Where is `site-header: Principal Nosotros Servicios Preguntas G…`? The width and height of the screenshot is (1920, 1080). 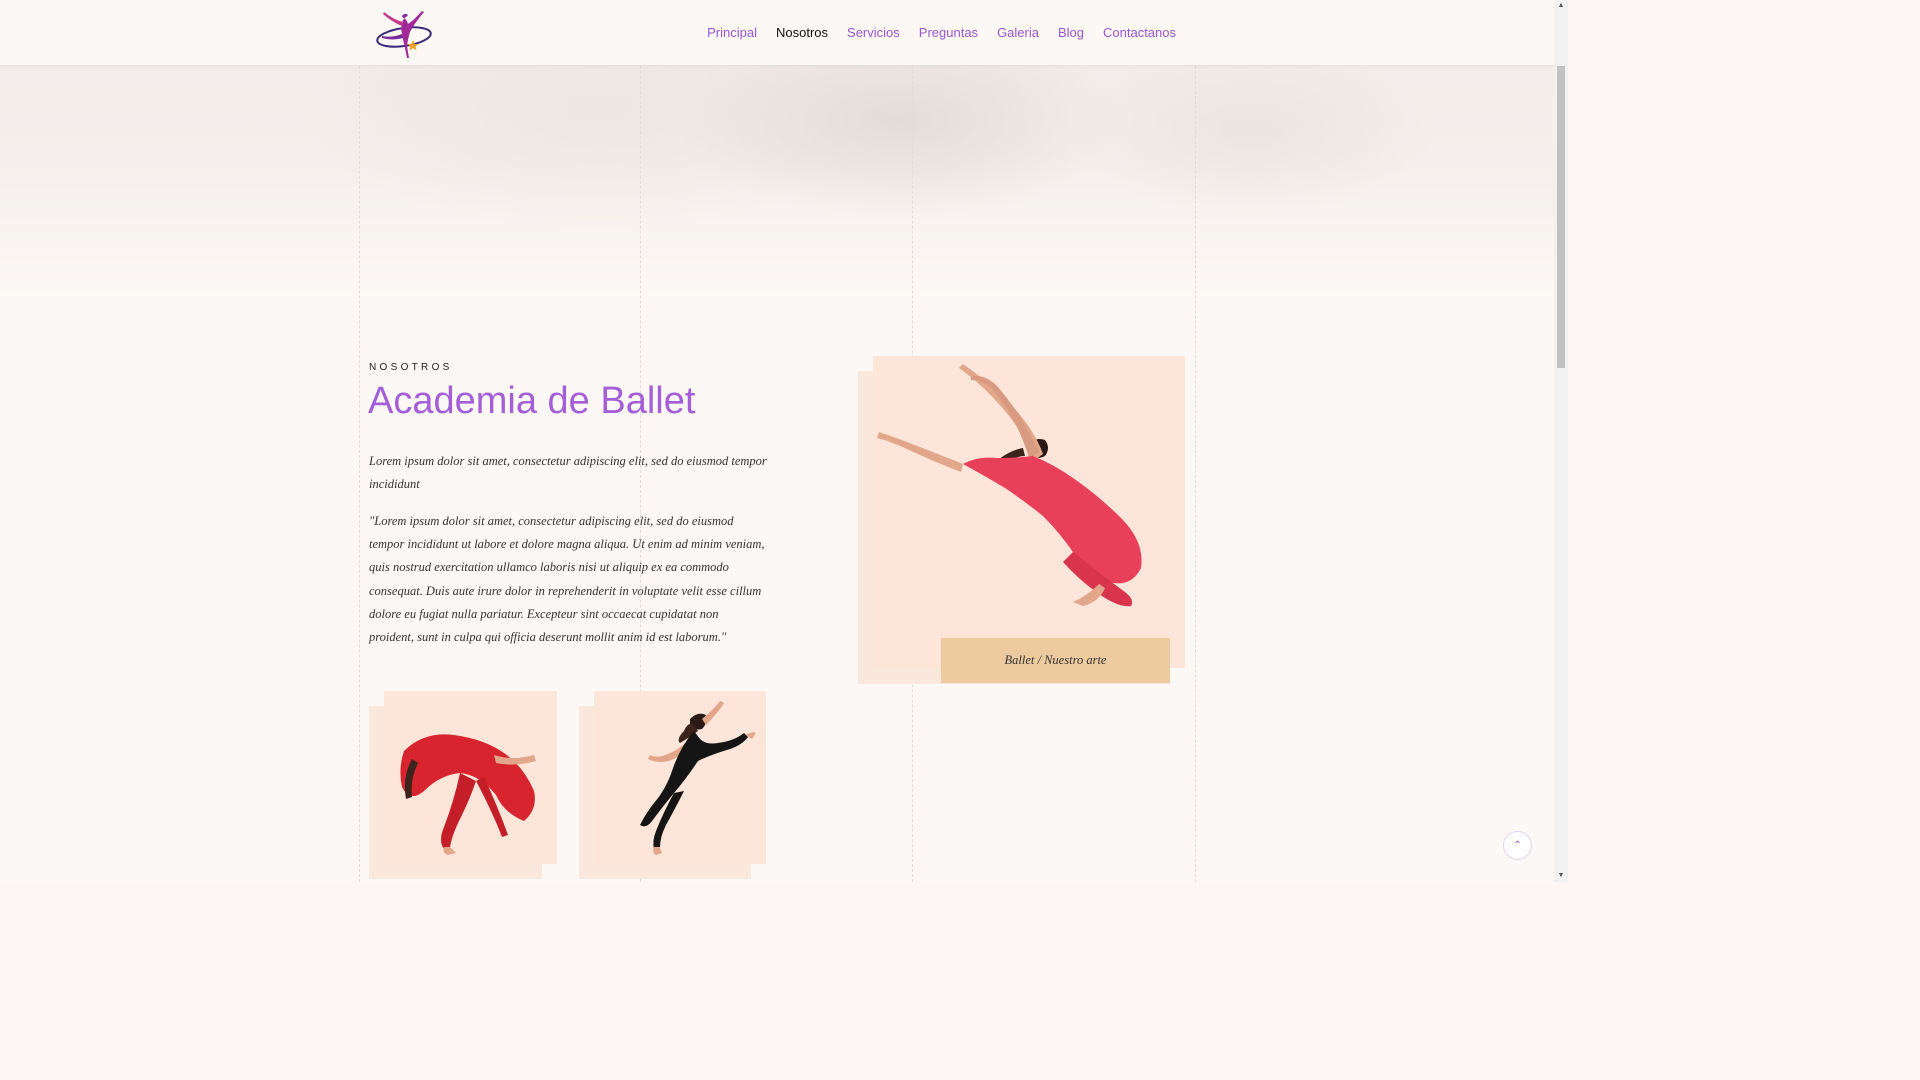 site-header: Principal Nosotros Servicios Preguntas G… is located at coordinates (777, 32).